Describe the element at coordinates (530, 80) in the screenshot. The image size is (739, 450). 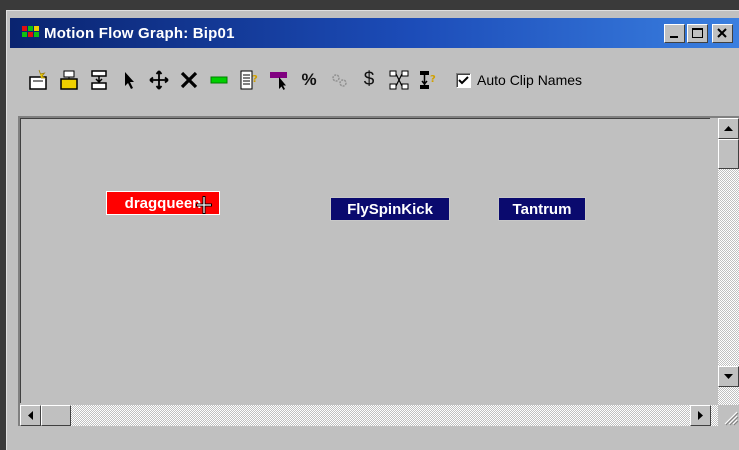
I see `auto-clip-names-label: Auto Clip Names` at that location.